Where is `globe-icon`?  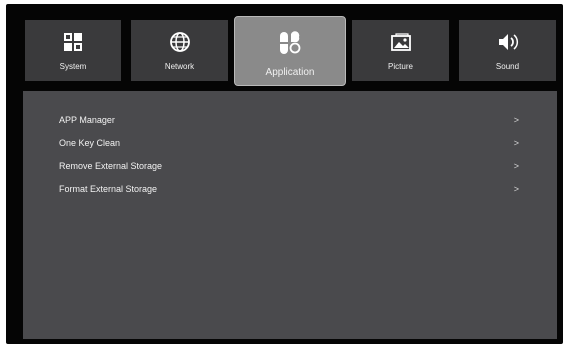
globe-icon is located at coordinates (179, 42).